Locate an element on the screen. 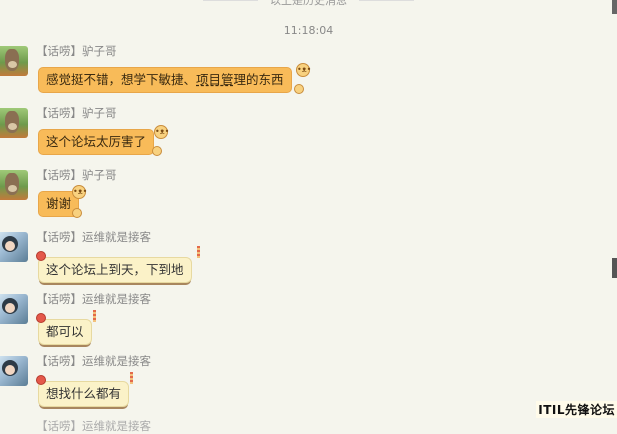 The width and height of the screenshot is (617, 434). watermark-logo: ITIL先锋论坛 is located at coordinates (576, 409).